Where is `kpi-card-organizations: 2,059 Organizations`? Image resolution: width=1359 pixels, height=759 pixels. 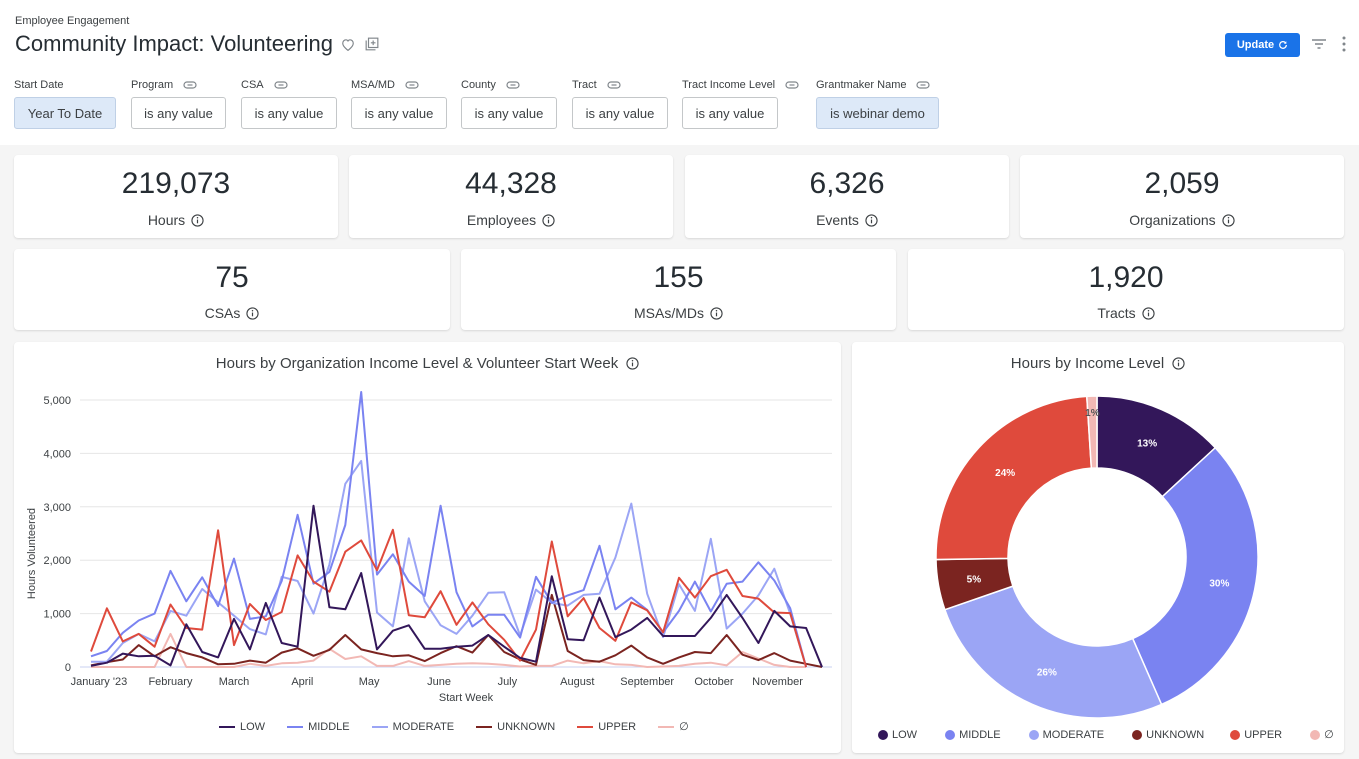
kpi-card-organizations: 2,059 Organizations is located at coordinates (1182, 196).